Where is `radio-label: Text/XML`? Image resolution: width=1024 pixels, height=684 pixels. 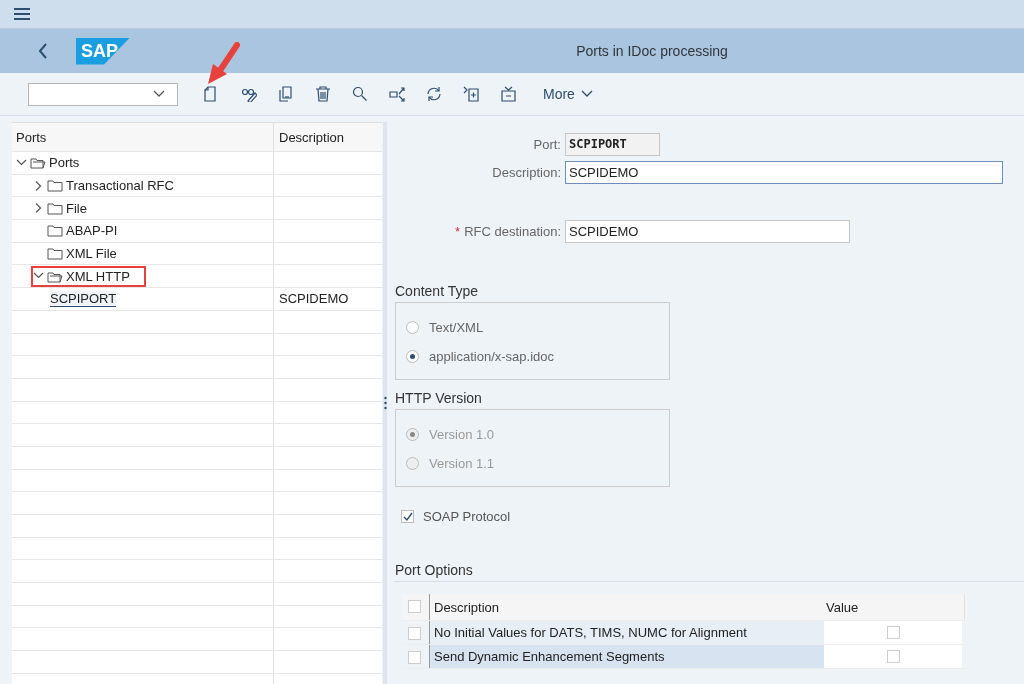 radio-label: Text/XML is located at coordinates (456, 327).